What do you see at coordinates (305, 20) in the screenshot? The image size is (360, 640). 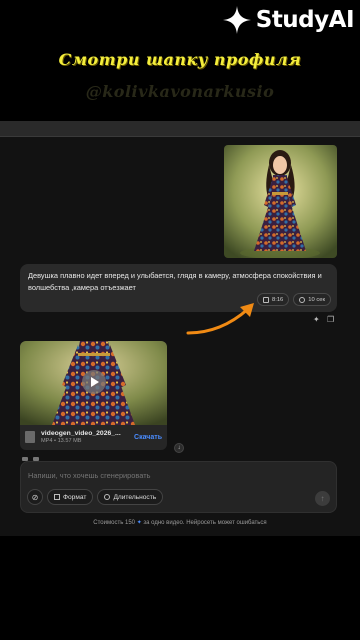 I see `logo-text: StudyAI` at bounding box center [305, 20].